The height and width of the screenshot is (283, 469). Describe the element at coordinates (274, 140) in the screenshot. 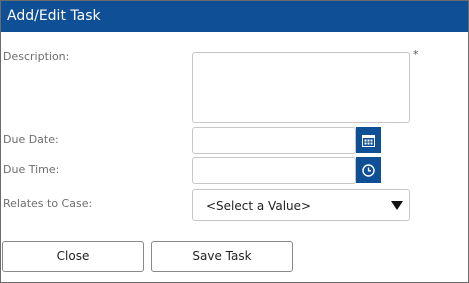

I see `due-date-input` at that location.